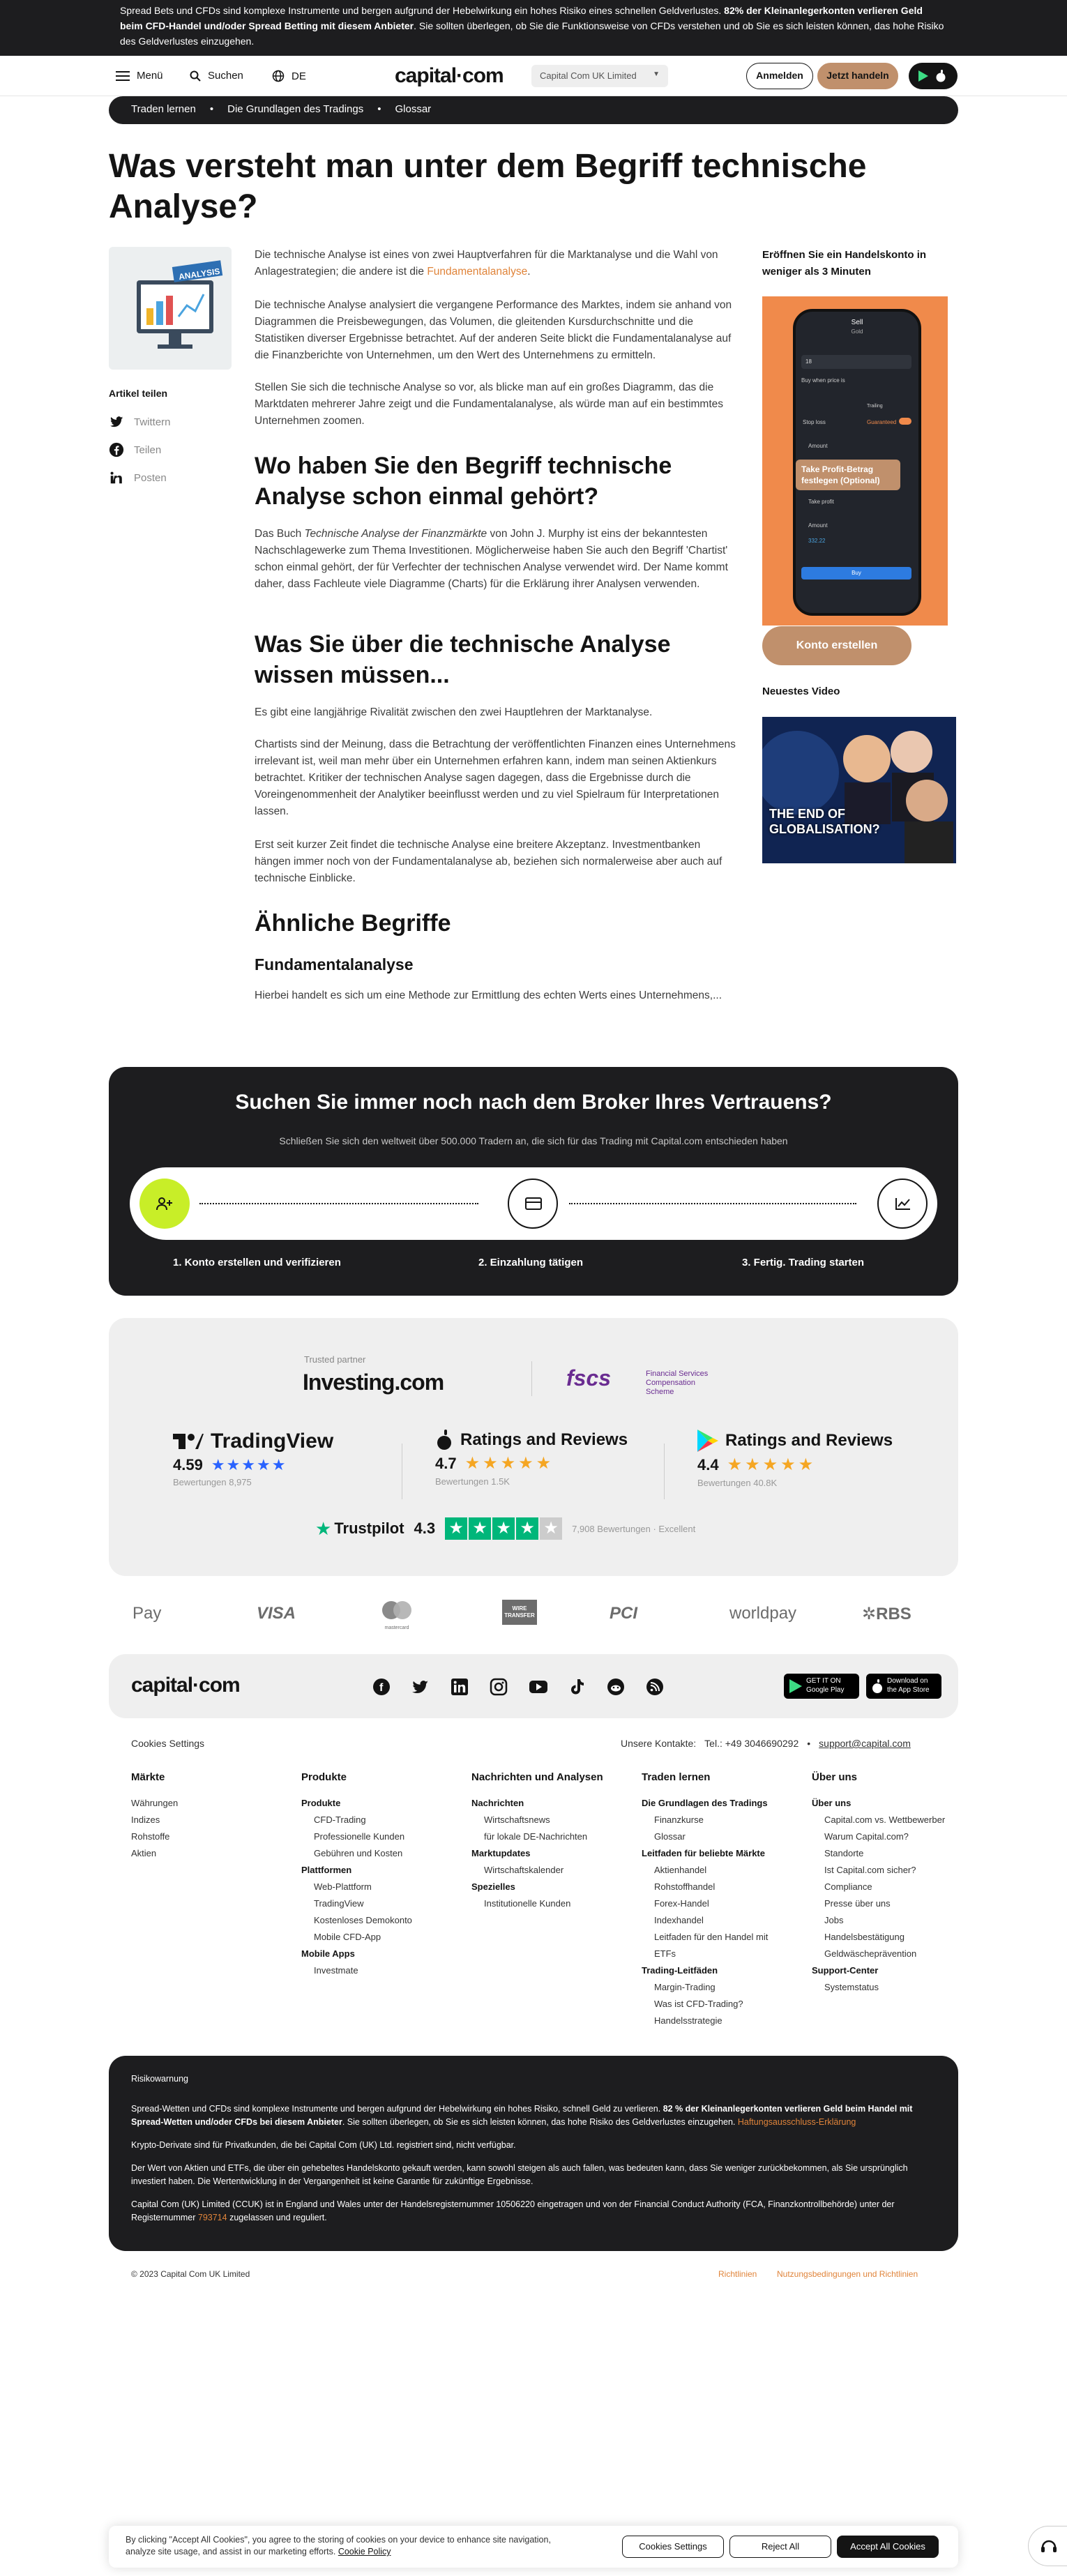 Image resolution: width=1067 pixels, height=2576 pixels. I want to click on tiktok-icon, so click(577, 1687).